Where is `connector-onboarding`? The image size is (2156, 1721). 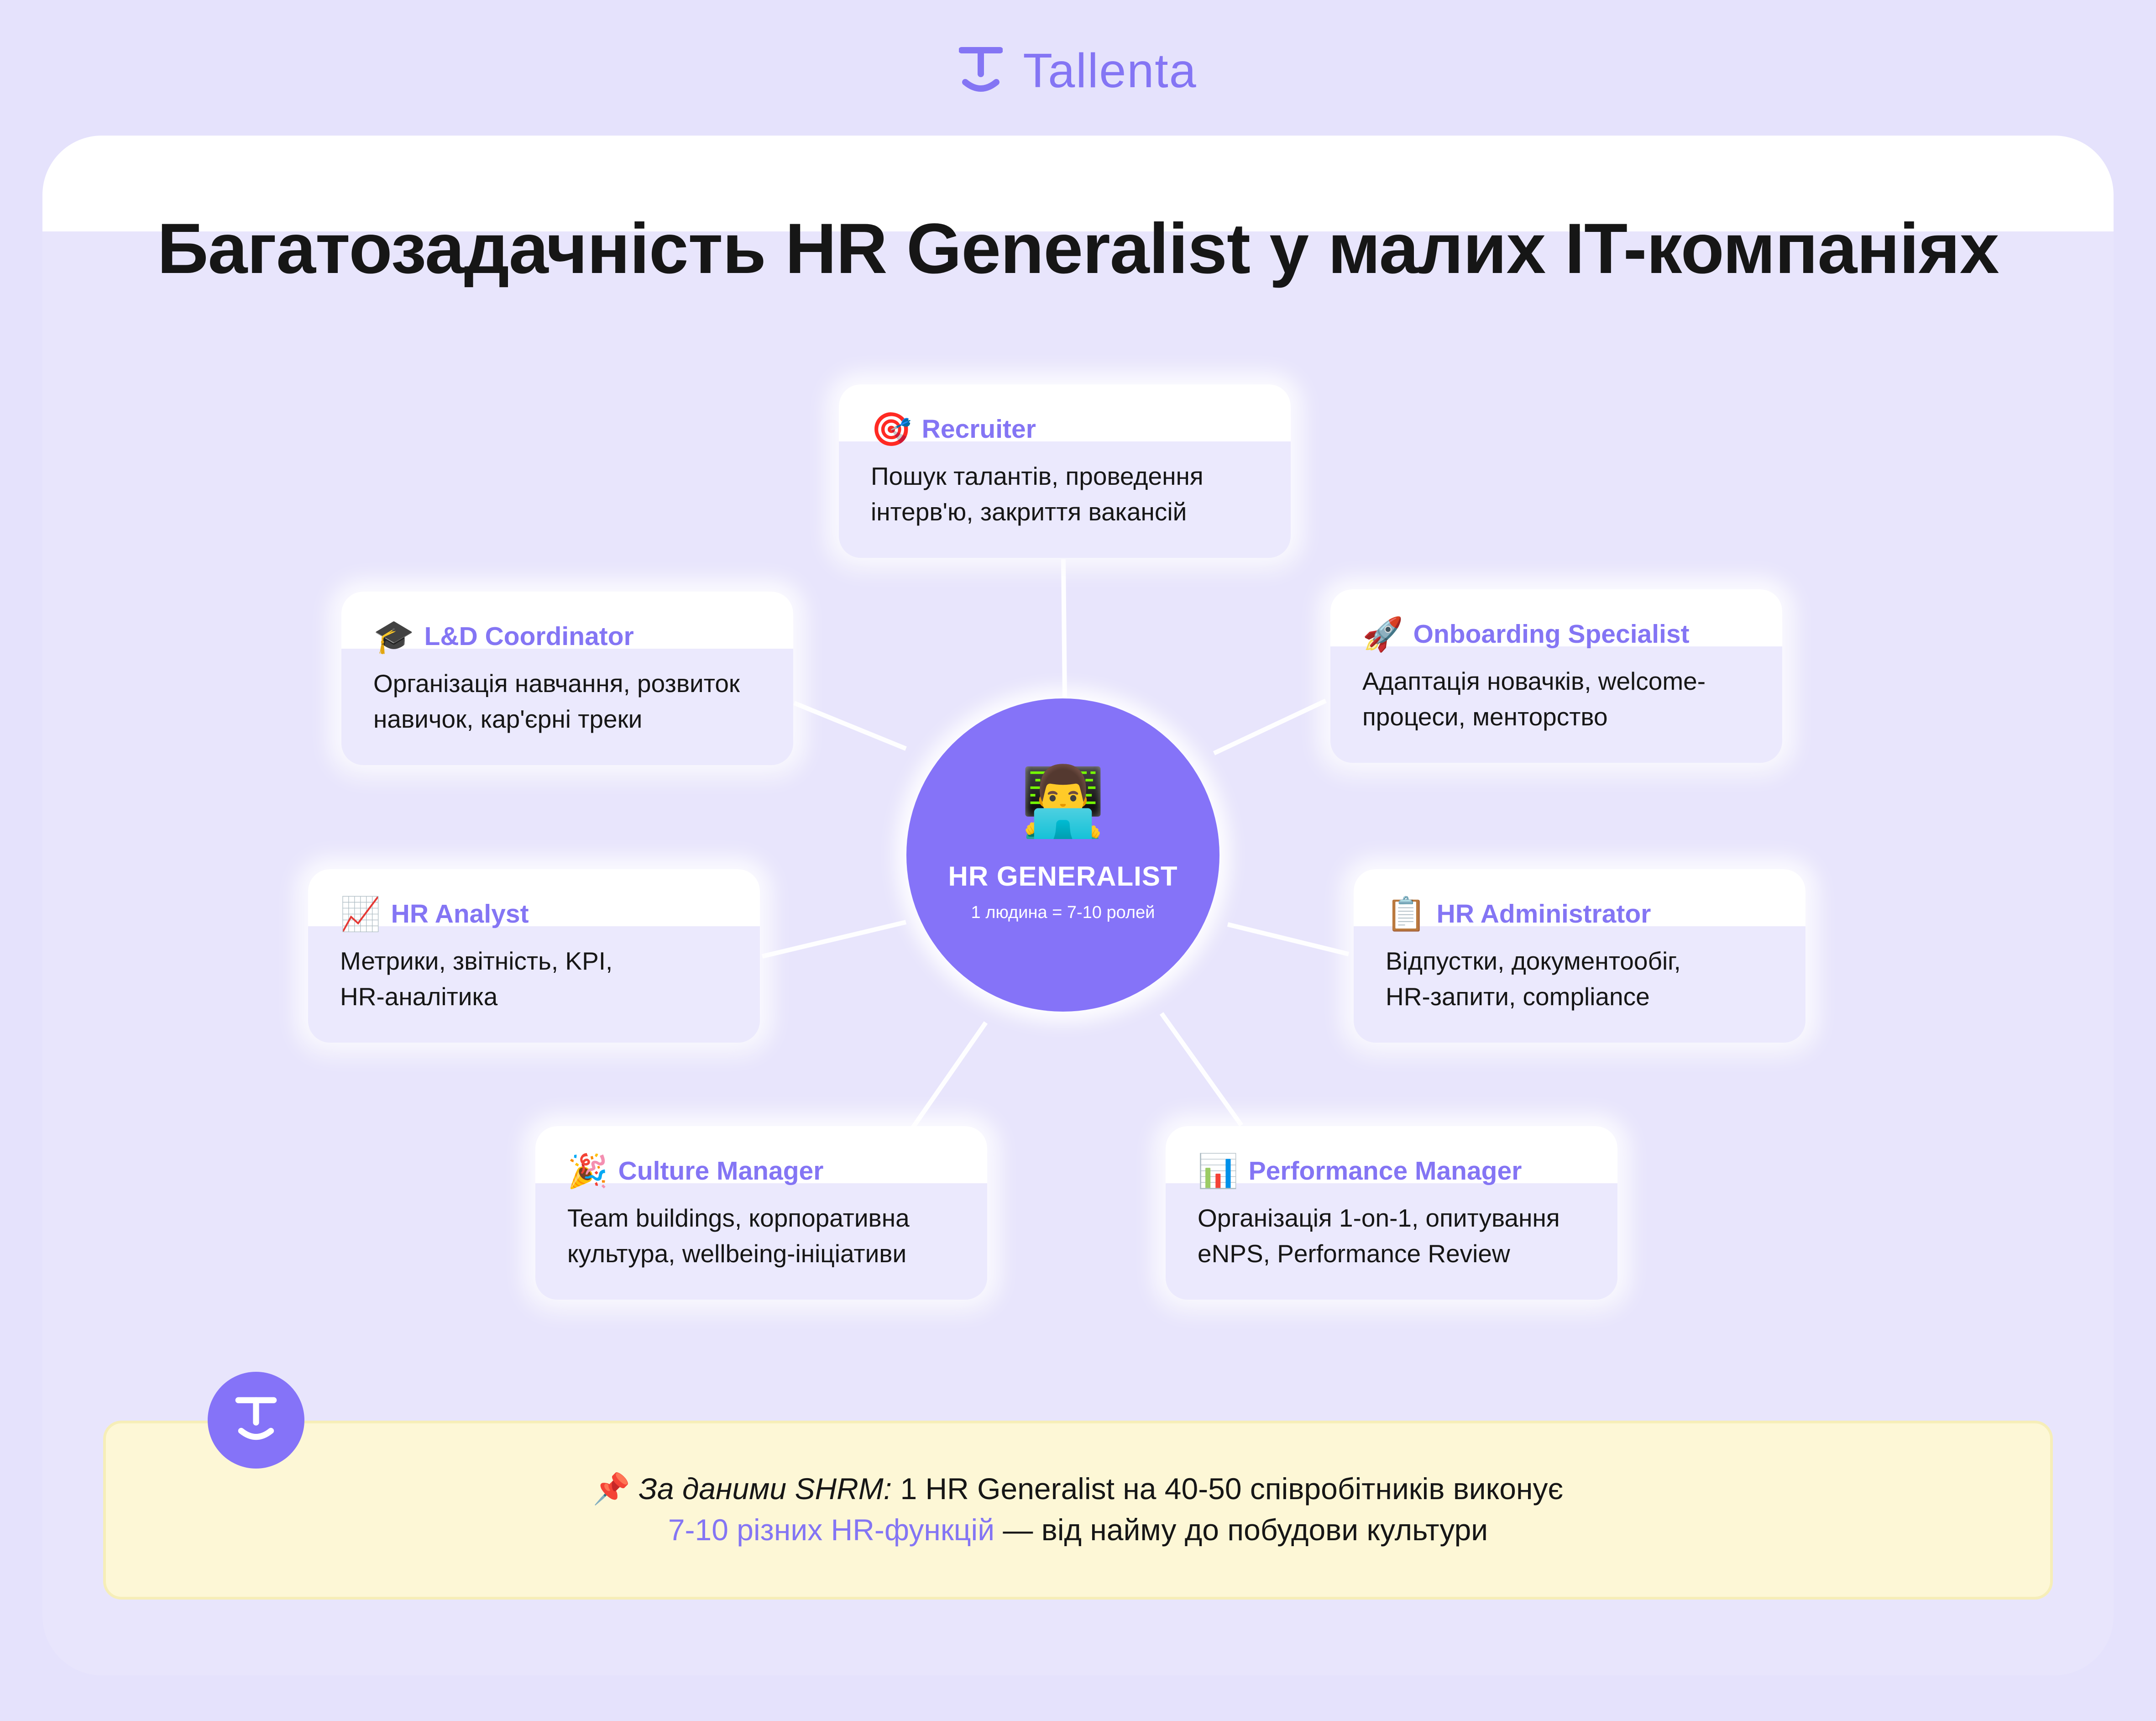 connector-onboarding is located at coordinates (1270, 727).